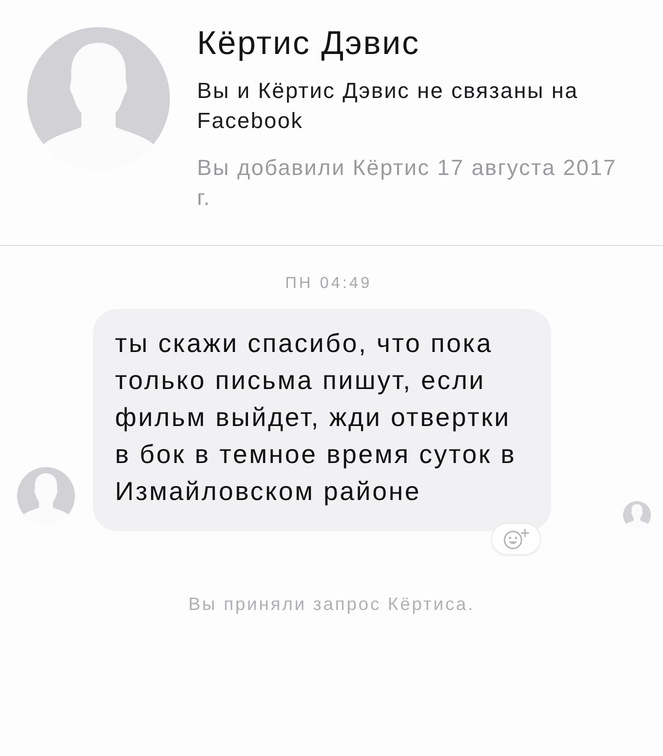  Describe the element at coordinates (331, 604) in the screenshot. I see `system-notice: Вы приняли запрос Кёртиса.` at that location.